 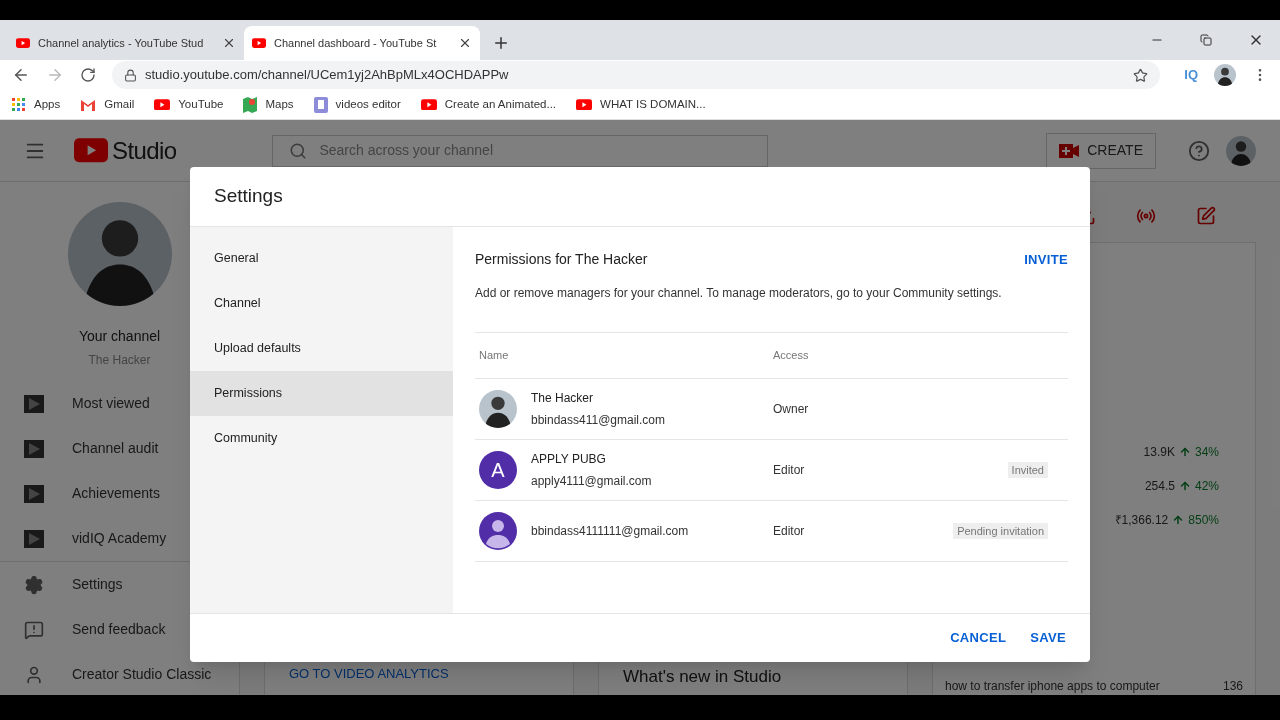 What do you see at coordinates (1232, 686) in the screenshot?
I see `view-count: 136` at bounding box center [1232, 686].